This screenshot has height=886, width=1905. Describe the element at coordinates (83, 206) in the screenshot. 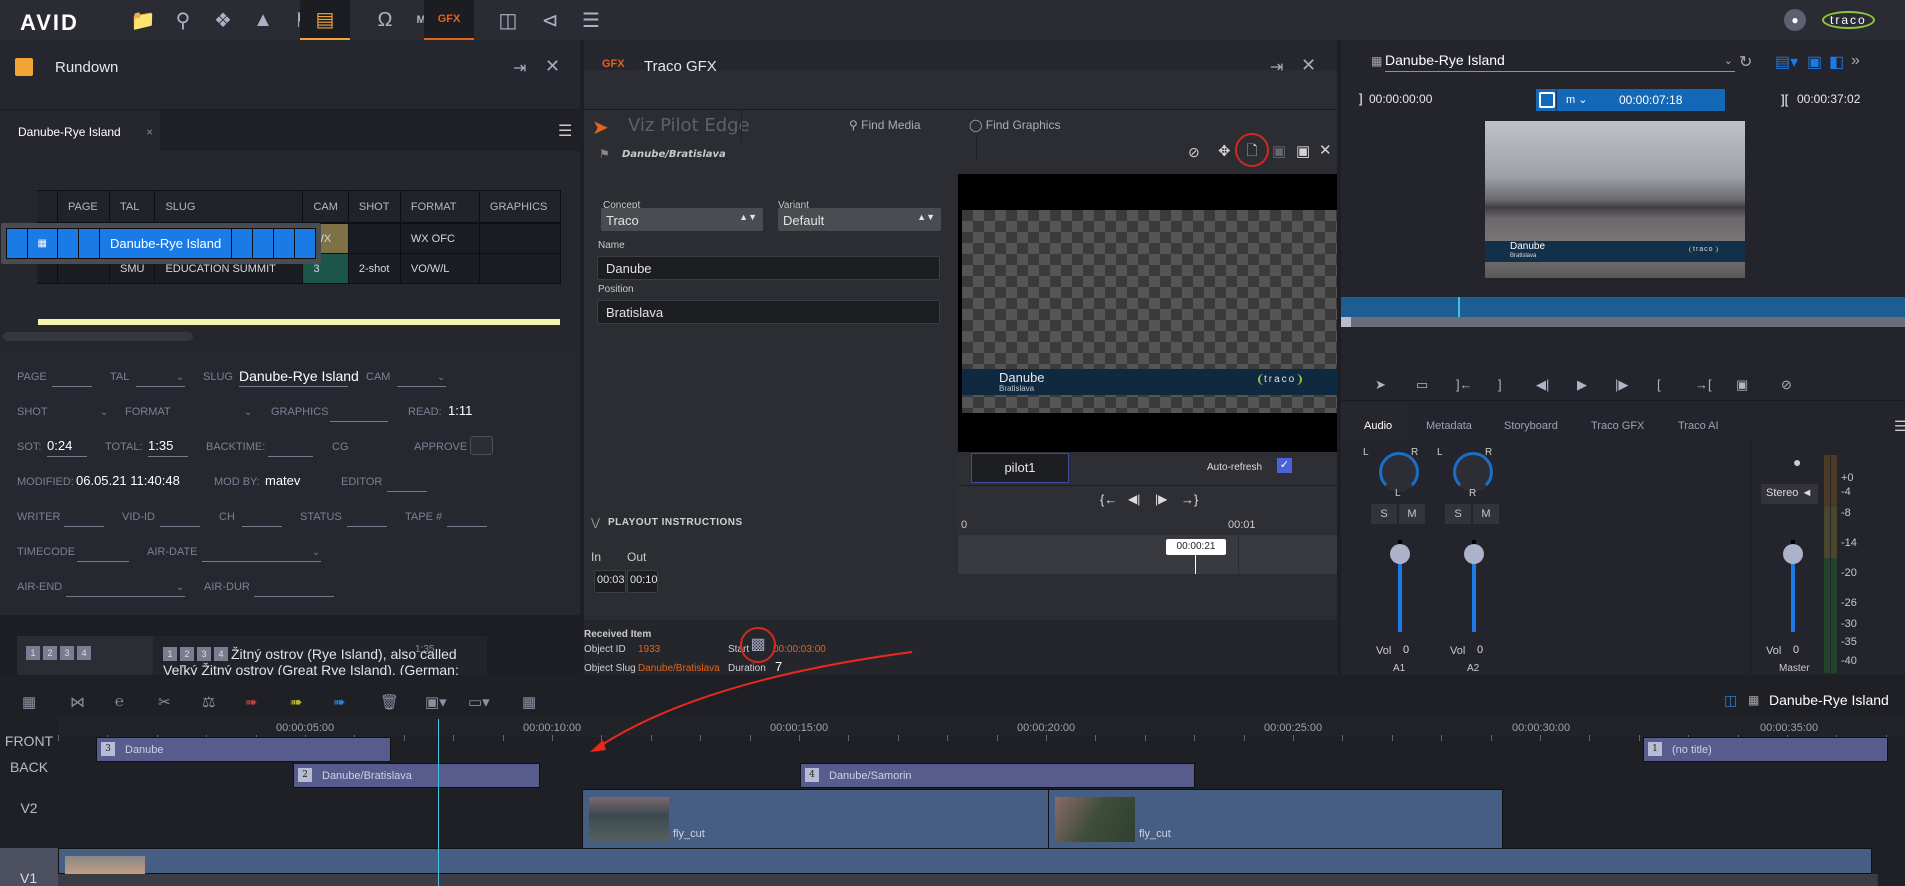

I see `col-header-page: PAGE` at that location.